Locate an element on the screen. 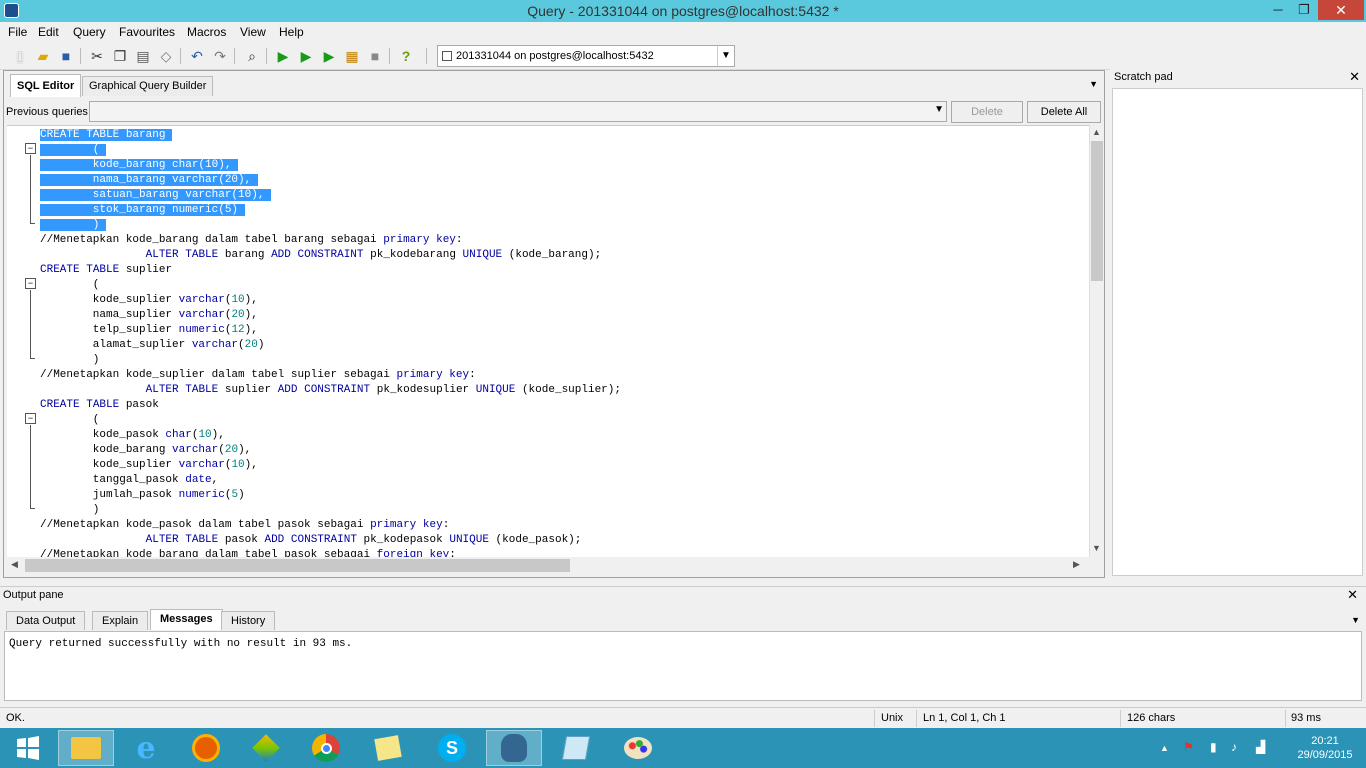 Image resolution: width=1366 pixels, height=768 pixels. code-line: satuan_barang varchar(10), is located at coordinates (156, 195).